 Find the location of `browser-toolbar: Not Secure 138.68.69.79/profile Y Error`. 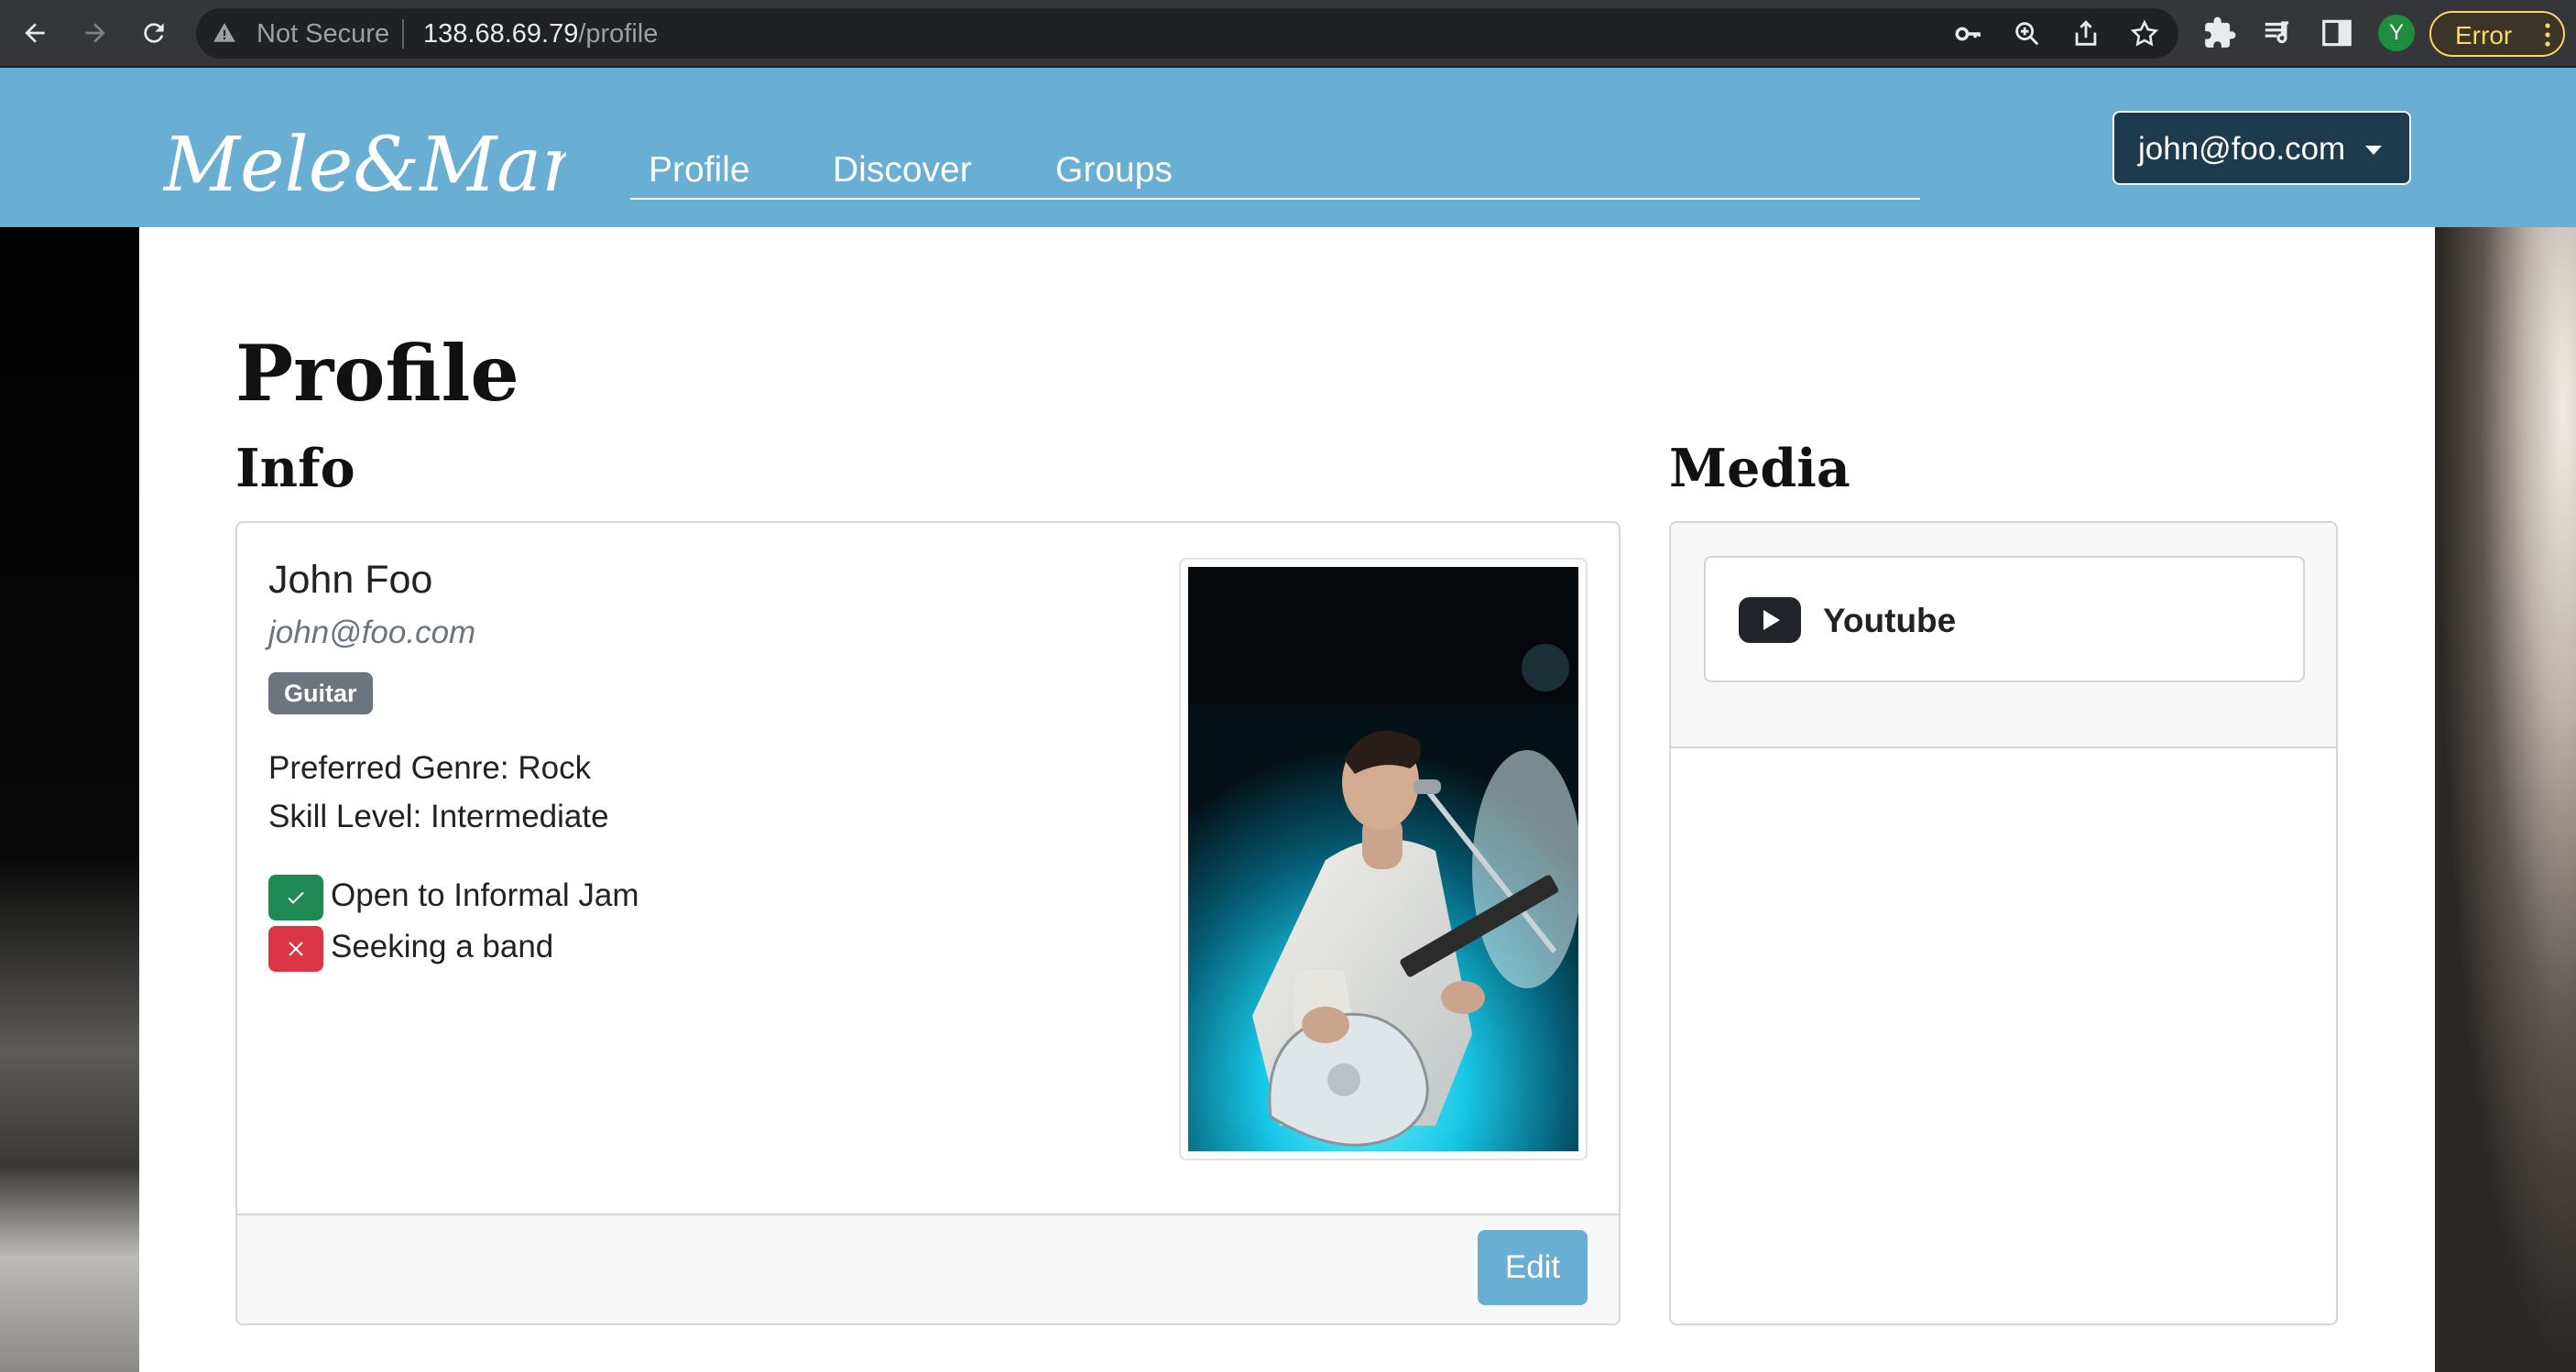

browser-toolbar: Not Secure 138.68.69.79/profile Y Error is located at coordinates (1288, 33).